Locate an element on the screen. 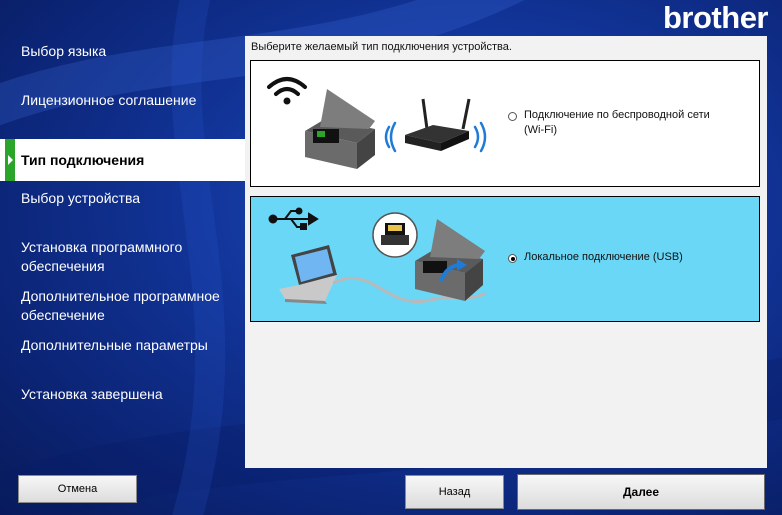  sidebar-item-label: Тип подключения is located at coordinates (83, 159).